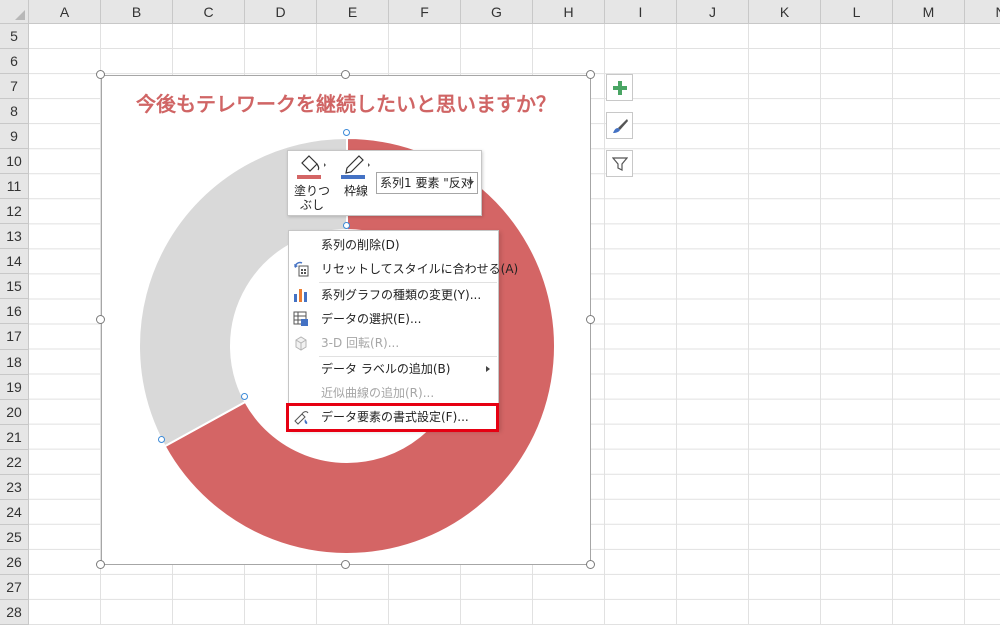 The height and width of the screenshot is (625, 1000). What do you see at coordinates (346, 225) in the screenshot?
I see `point-handle-inner-top` at bounding box center [346, 225].